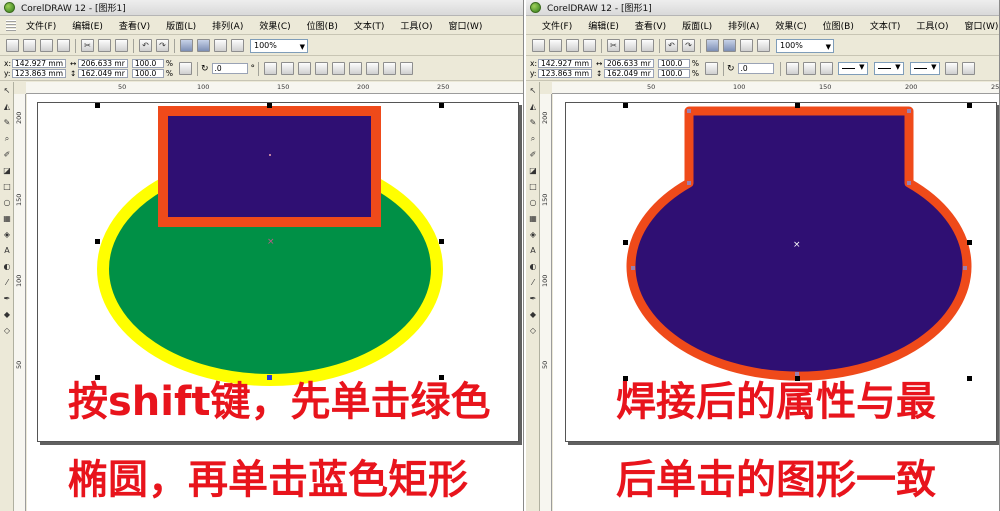  I want to click on export-icon, so click(729, 45).